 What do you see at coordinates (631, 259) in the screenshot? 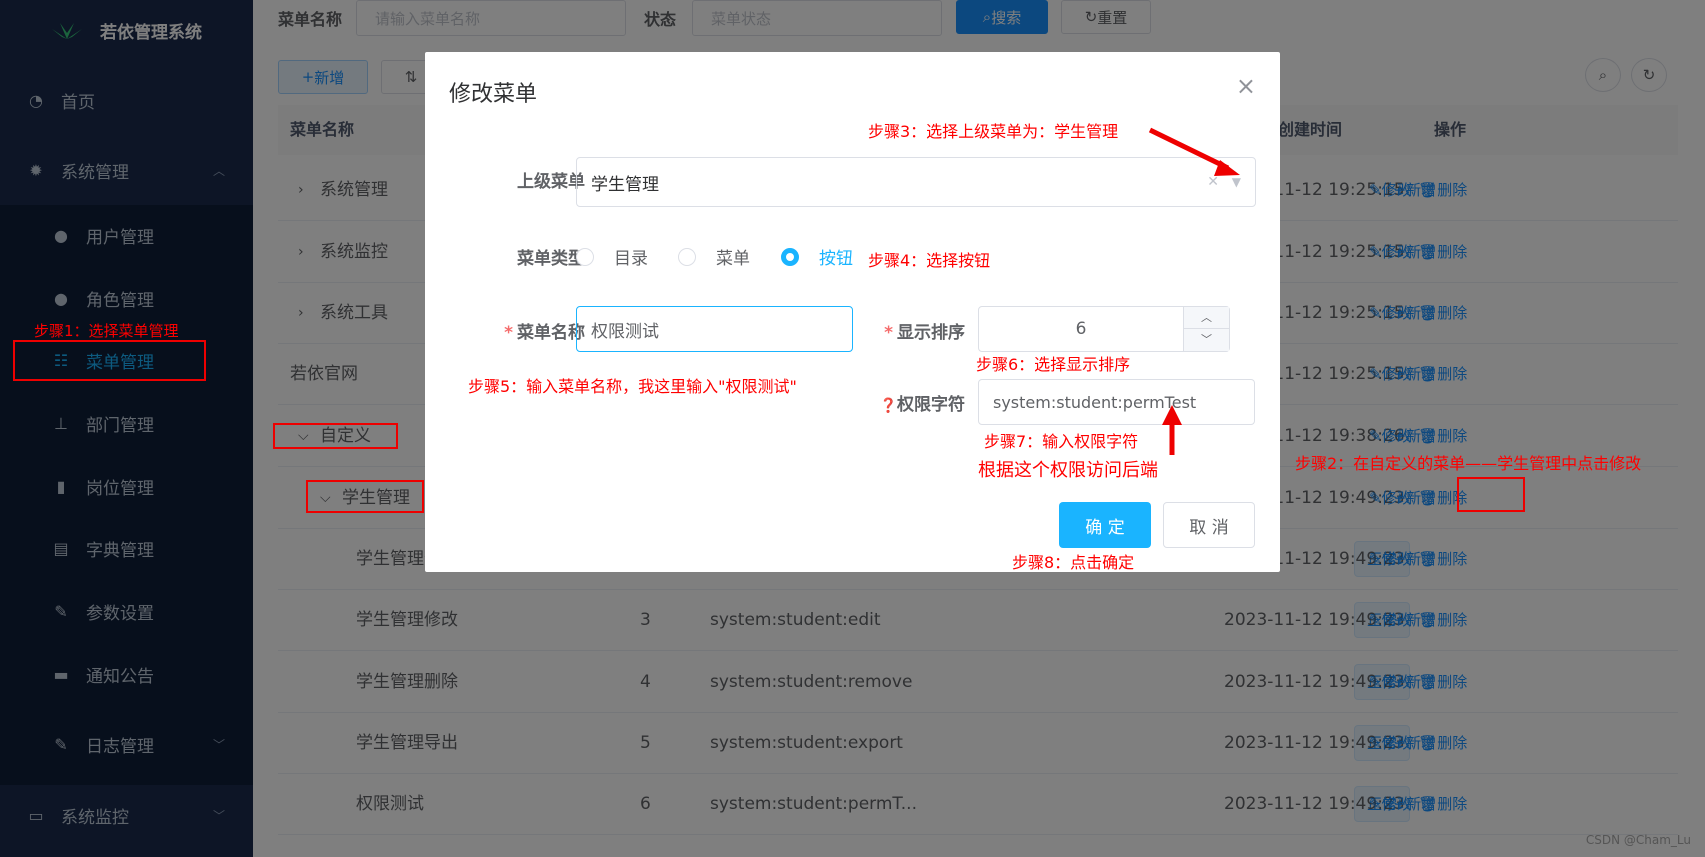
I see `radio-label: 目录` at bounding box center [631, 259].